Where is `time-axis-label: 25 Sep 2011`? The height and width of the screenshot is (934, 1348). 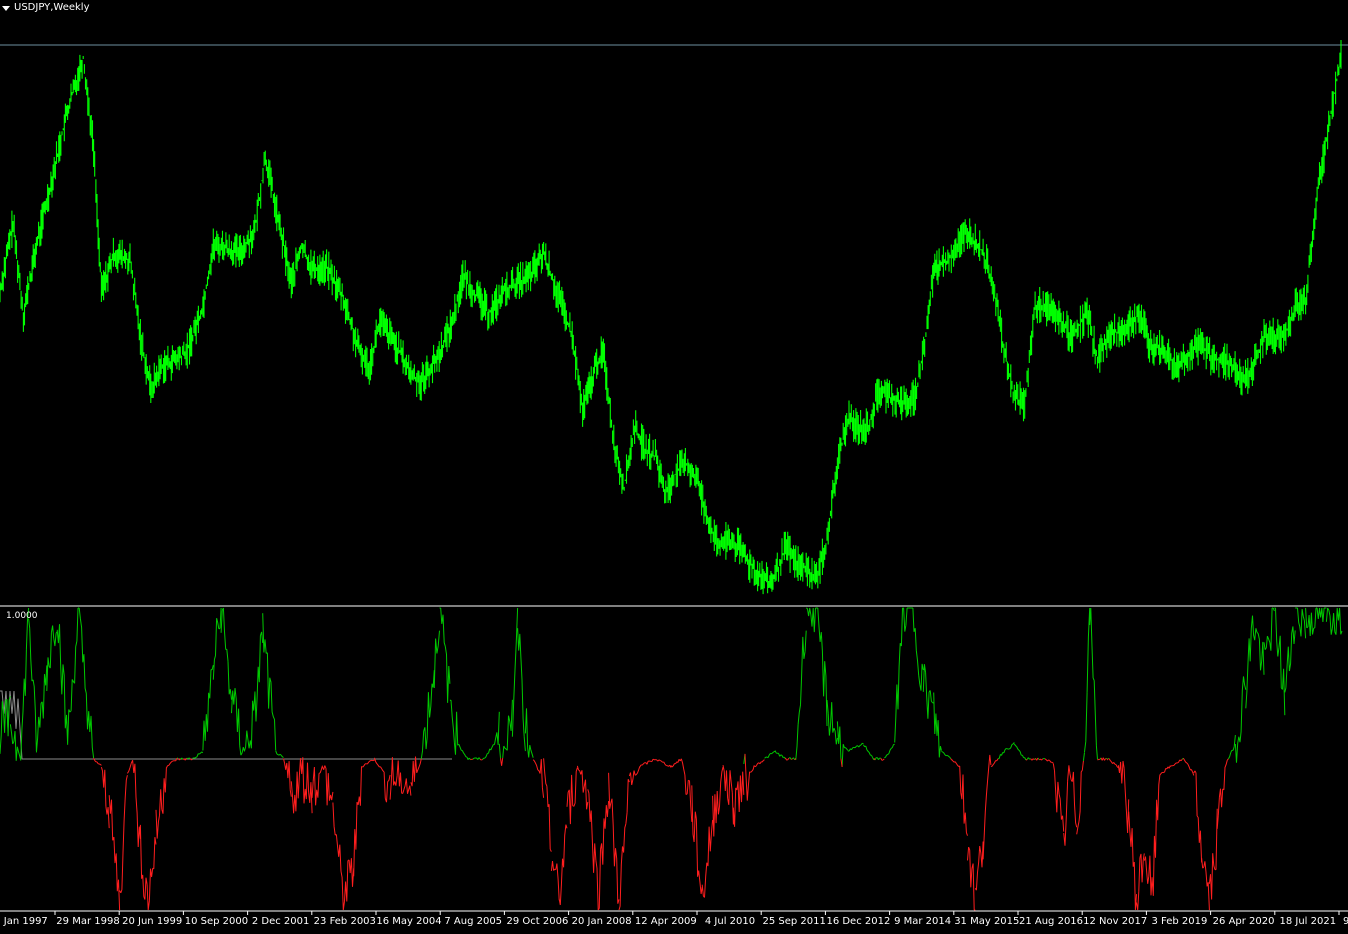 time-axis-label: 25 Sep 2011 is located at coordinates (794, 921).